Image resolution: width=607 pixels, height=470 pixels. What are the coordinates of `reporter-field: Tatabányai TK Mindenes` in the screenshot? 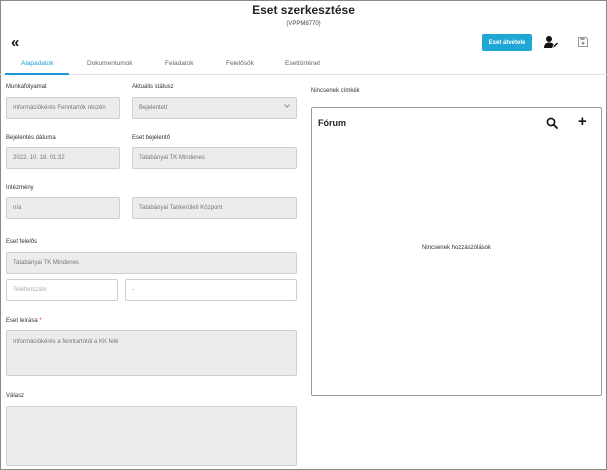 It's located at (214, 158).